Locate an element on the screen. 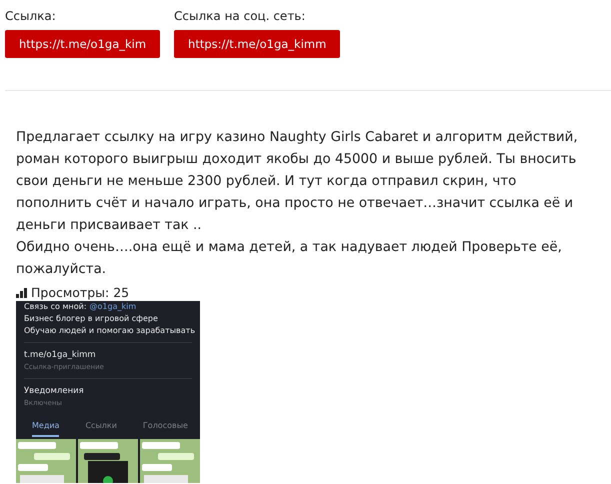 The height and width of the screenshot is (484, 611). media-tab: Ссылки is located at coordinates (101, 428).